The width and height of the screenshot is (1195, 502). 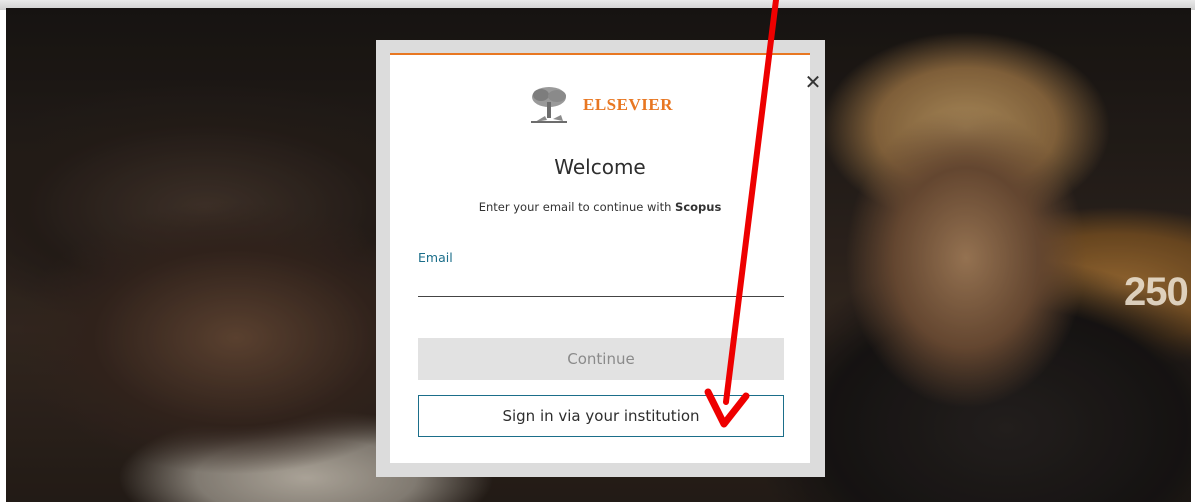 What do you see at coordinates (549, 105) in the screenshot?
I see `elsevier-tree-logo-icon` at bounding box center [549, 105].